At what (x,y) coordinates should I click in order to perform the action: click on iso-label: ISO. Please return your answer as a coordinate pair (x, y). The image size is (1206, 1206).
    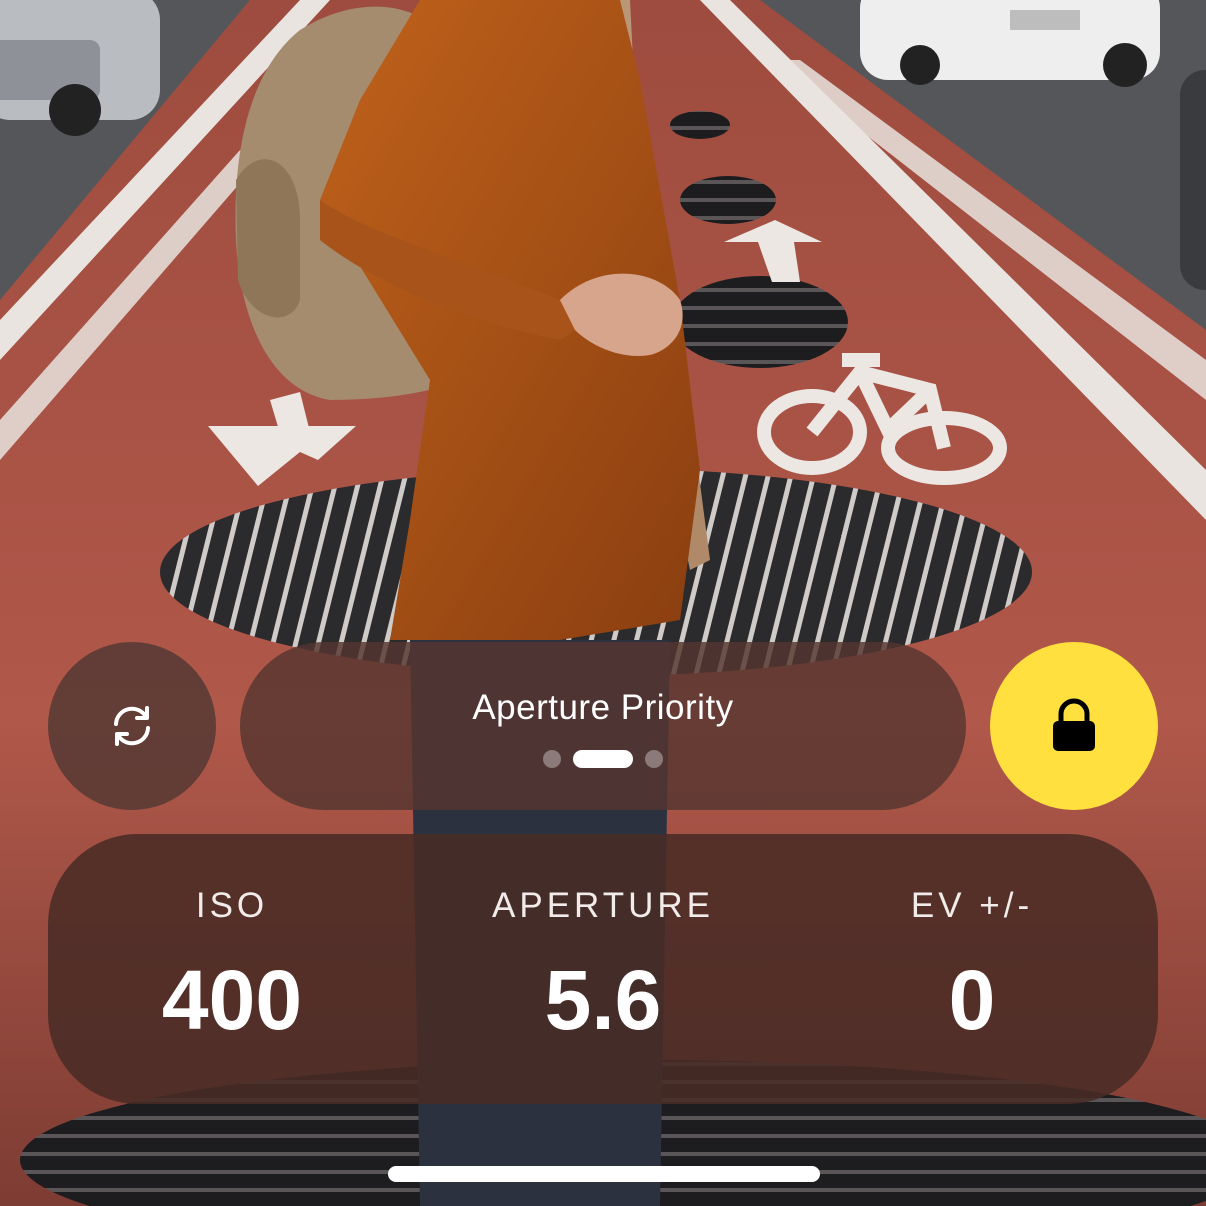
    Looking at the image, I should click on (232, 905).